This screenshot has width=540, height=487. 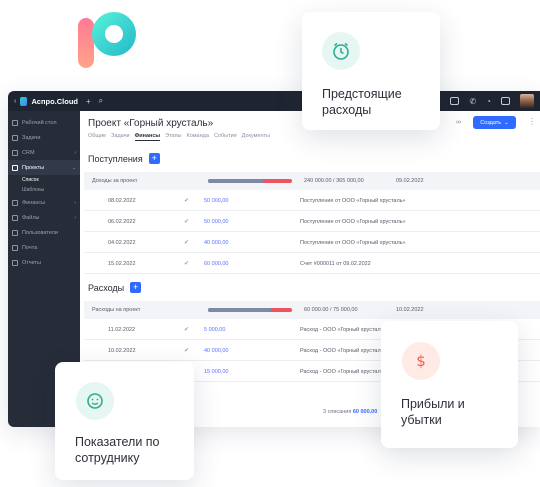 What do you see at coordinates (15, 101) in the screenshot?
I see `chevron-left-icon: ‹` at bounding box center [15, 101].